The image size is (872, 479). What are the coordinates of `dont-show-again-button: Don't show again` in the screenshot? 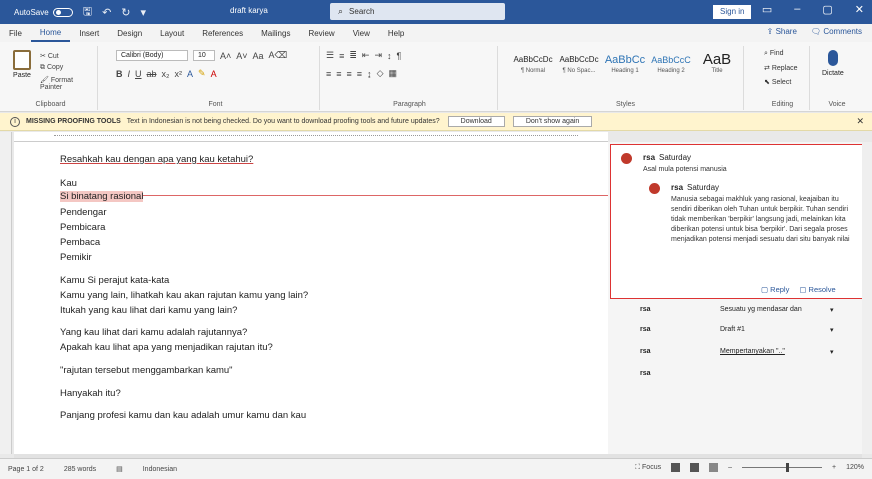 It's located at (552, 121).